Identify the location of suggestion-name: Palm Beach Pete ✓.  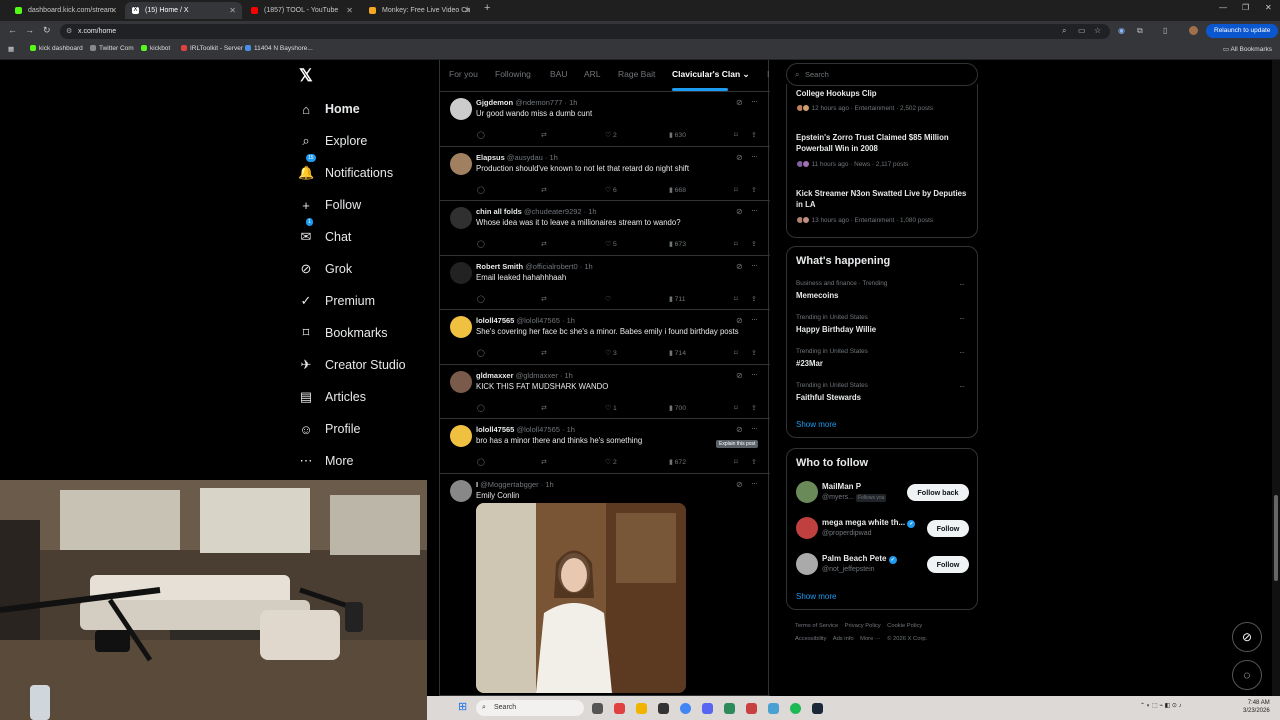
(859, 559).